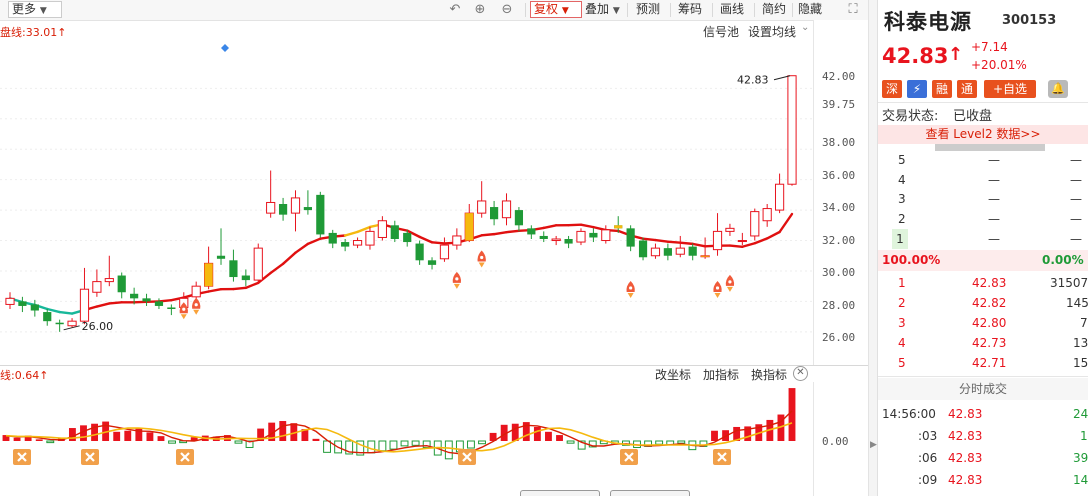 The width and height of the screenshot is (1090, 496). I want to click on status-value: 已收盘, so click(973, 116).